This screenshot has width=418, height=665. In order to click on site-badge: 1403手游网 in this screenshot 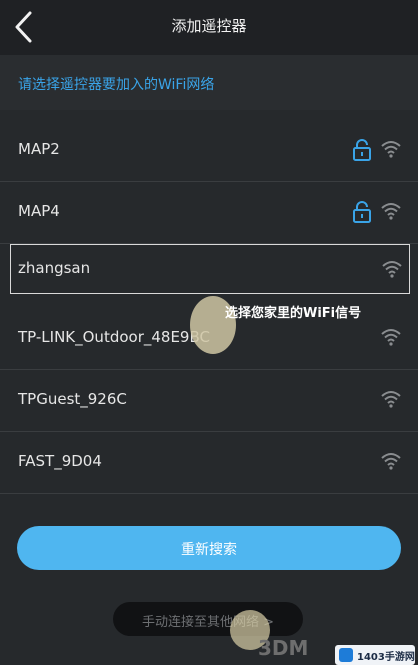, I will do `click(375, 655)`.